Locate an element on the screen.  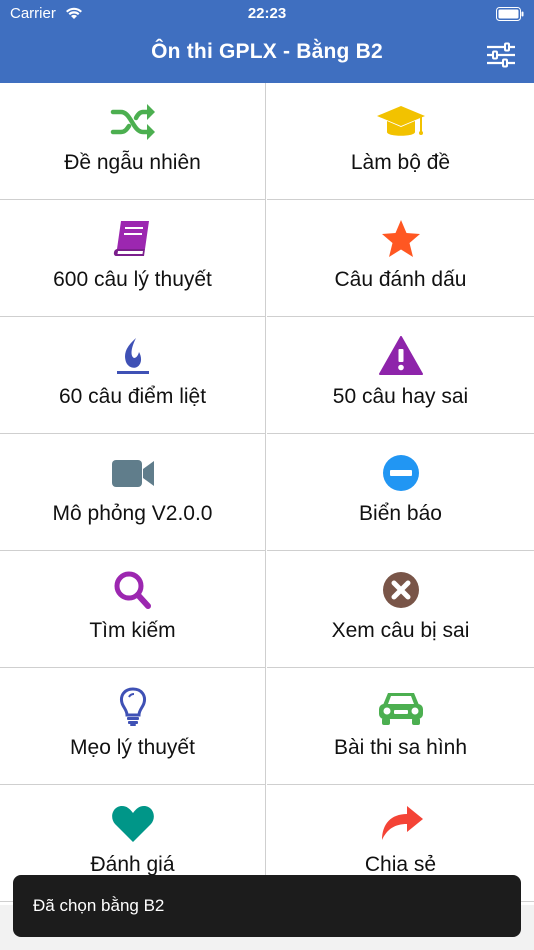
menu-road-signs: Biển báo is located at coordinates (400, 492).